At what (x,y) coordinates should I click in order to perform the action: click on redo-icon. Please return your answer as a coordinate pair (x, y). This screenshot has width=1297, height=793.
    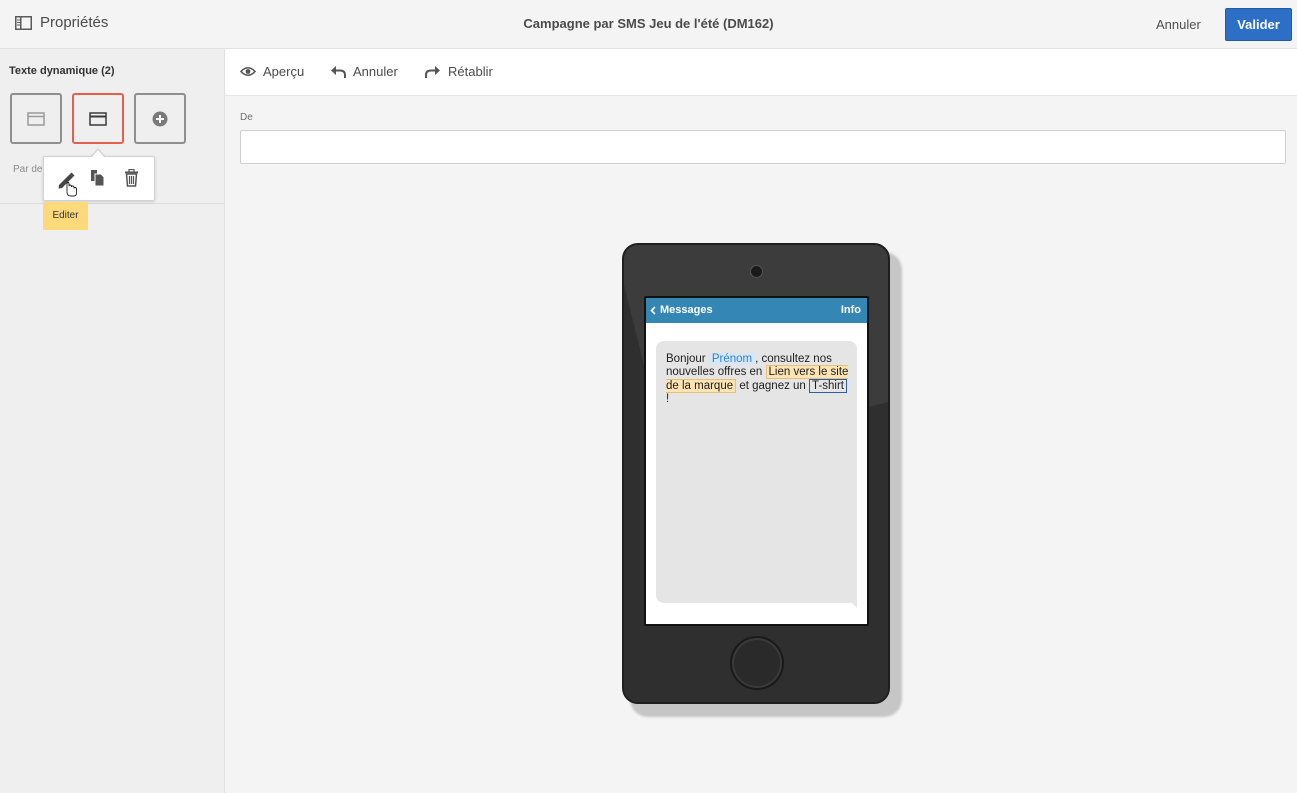
    Looking at the image, I should click on (432, 71).